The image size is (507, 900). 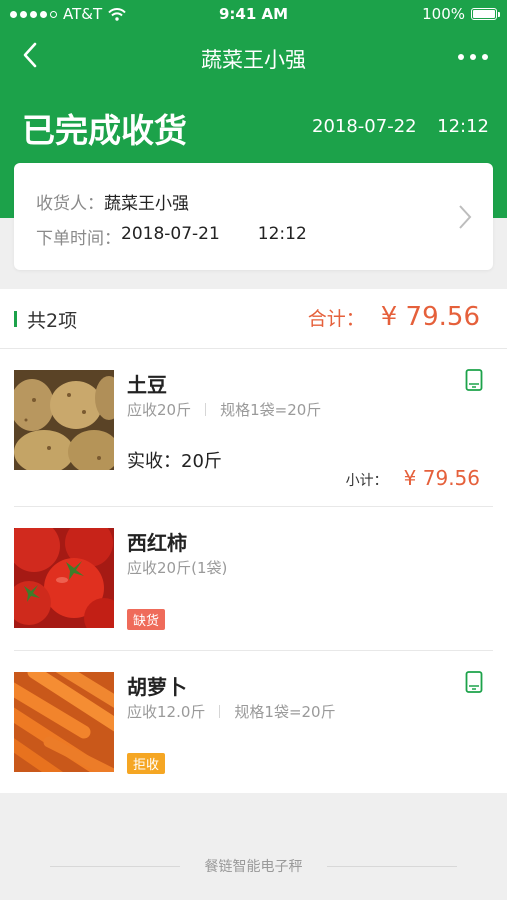 What do you see at coordinates (253, 60) in the screenshot?
I see `nav-title: 蔬菜王小强` at bounding box center [253, 60].